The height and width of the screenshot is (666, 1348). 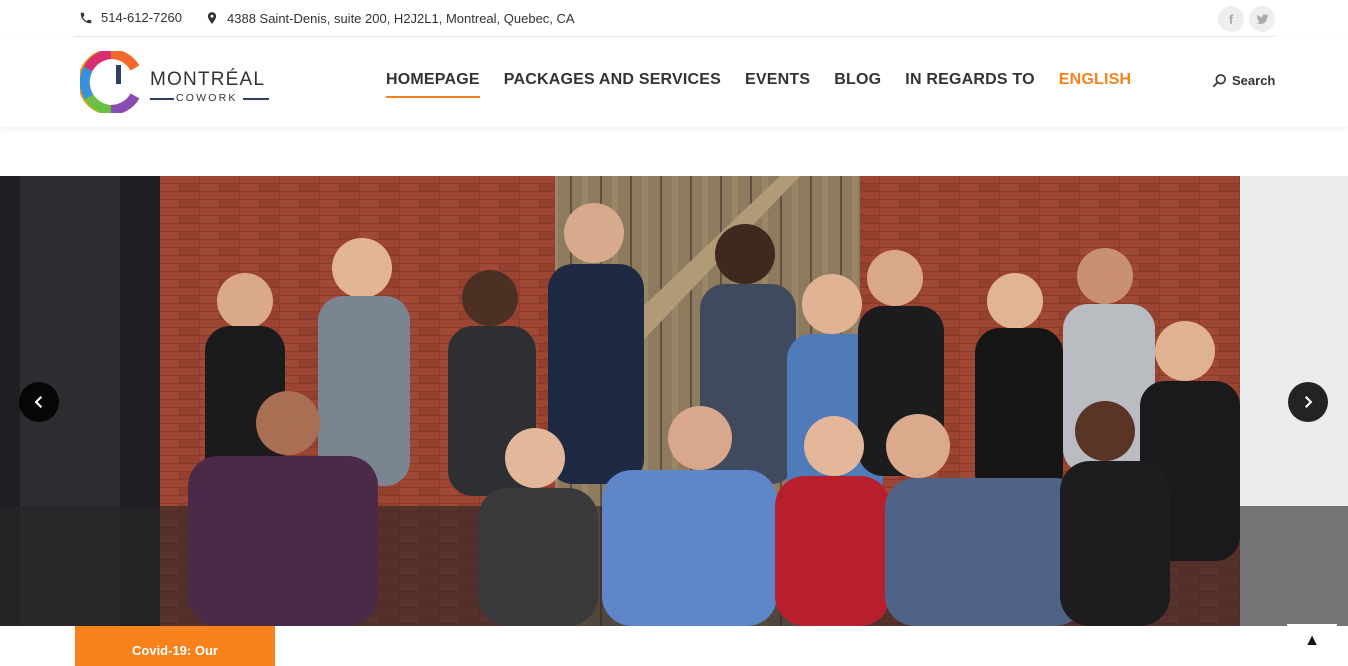 What do you see at coordinates (433, 84) in the screenshot?
I see `nav-homepage: HOMEPAGE` at bounding box center [433, 84].